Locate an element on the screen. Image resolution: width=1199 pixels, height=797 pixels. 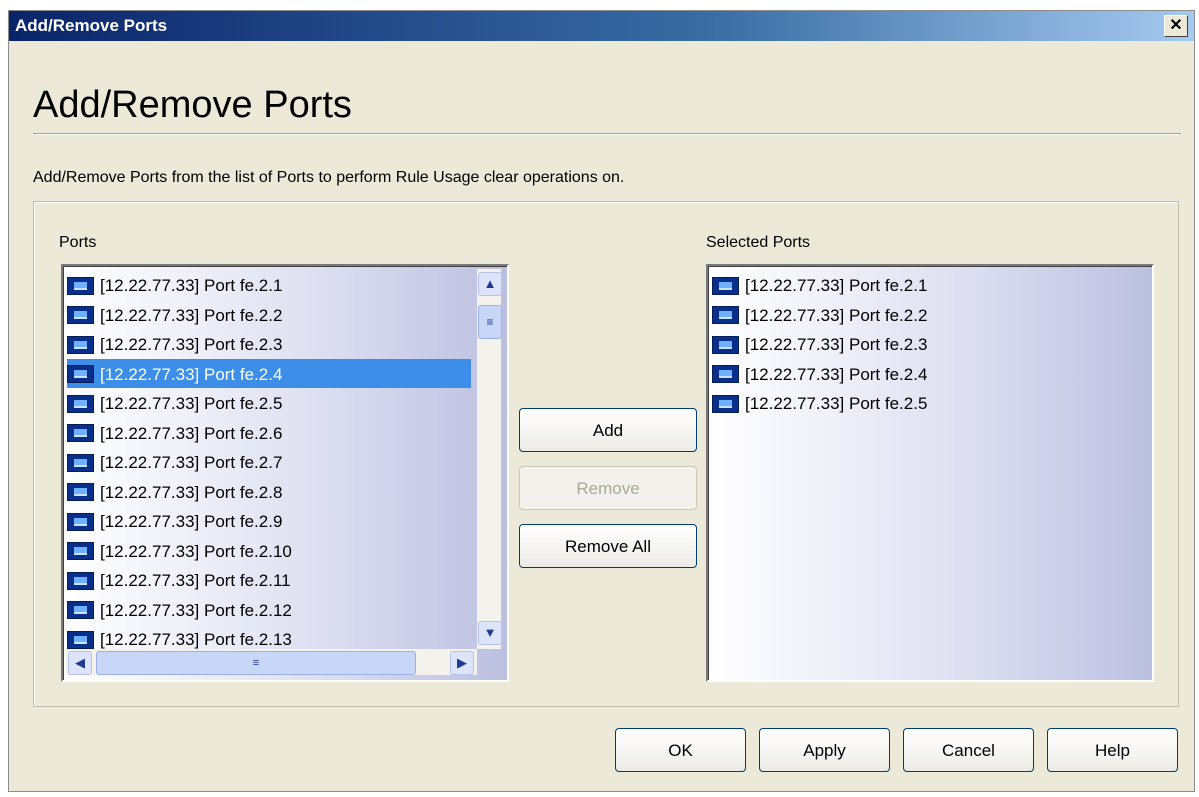
list-item-label: [12.22.77.33] Port fe.2.11 is located at coordinates (195, 581).